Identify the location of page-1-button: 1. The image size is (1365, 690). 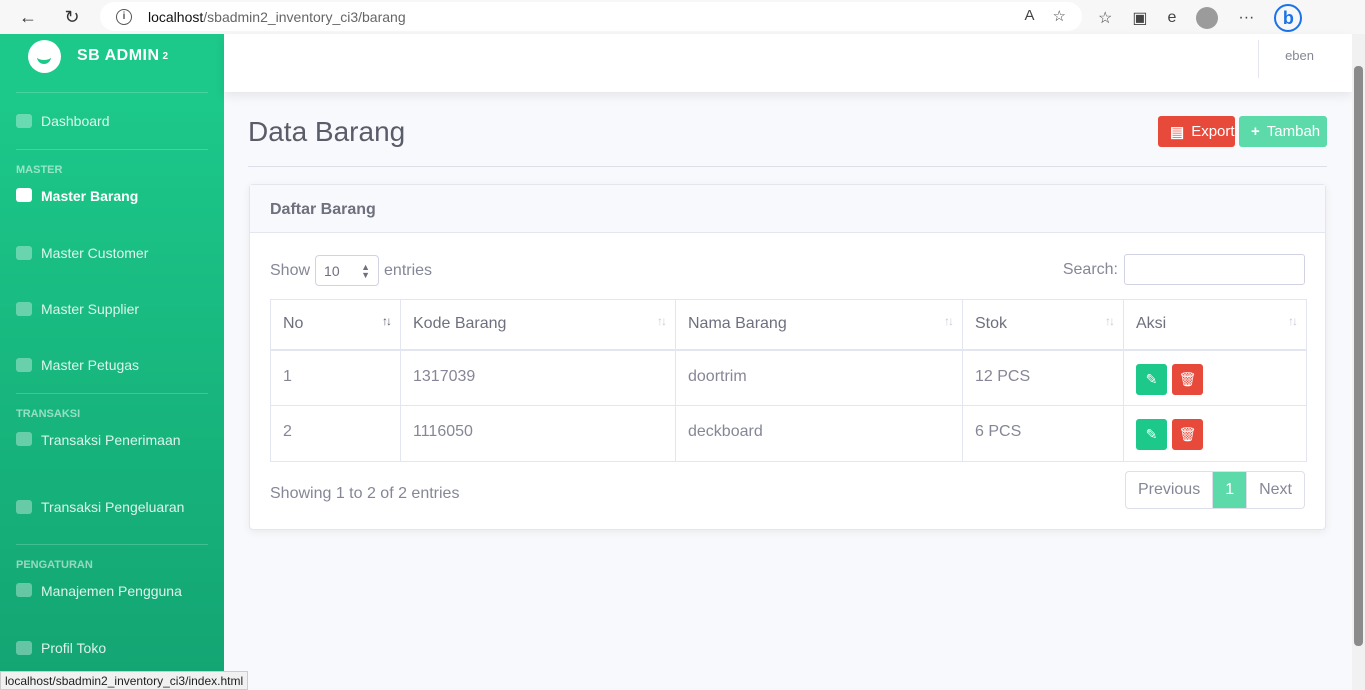
(1230, 490).